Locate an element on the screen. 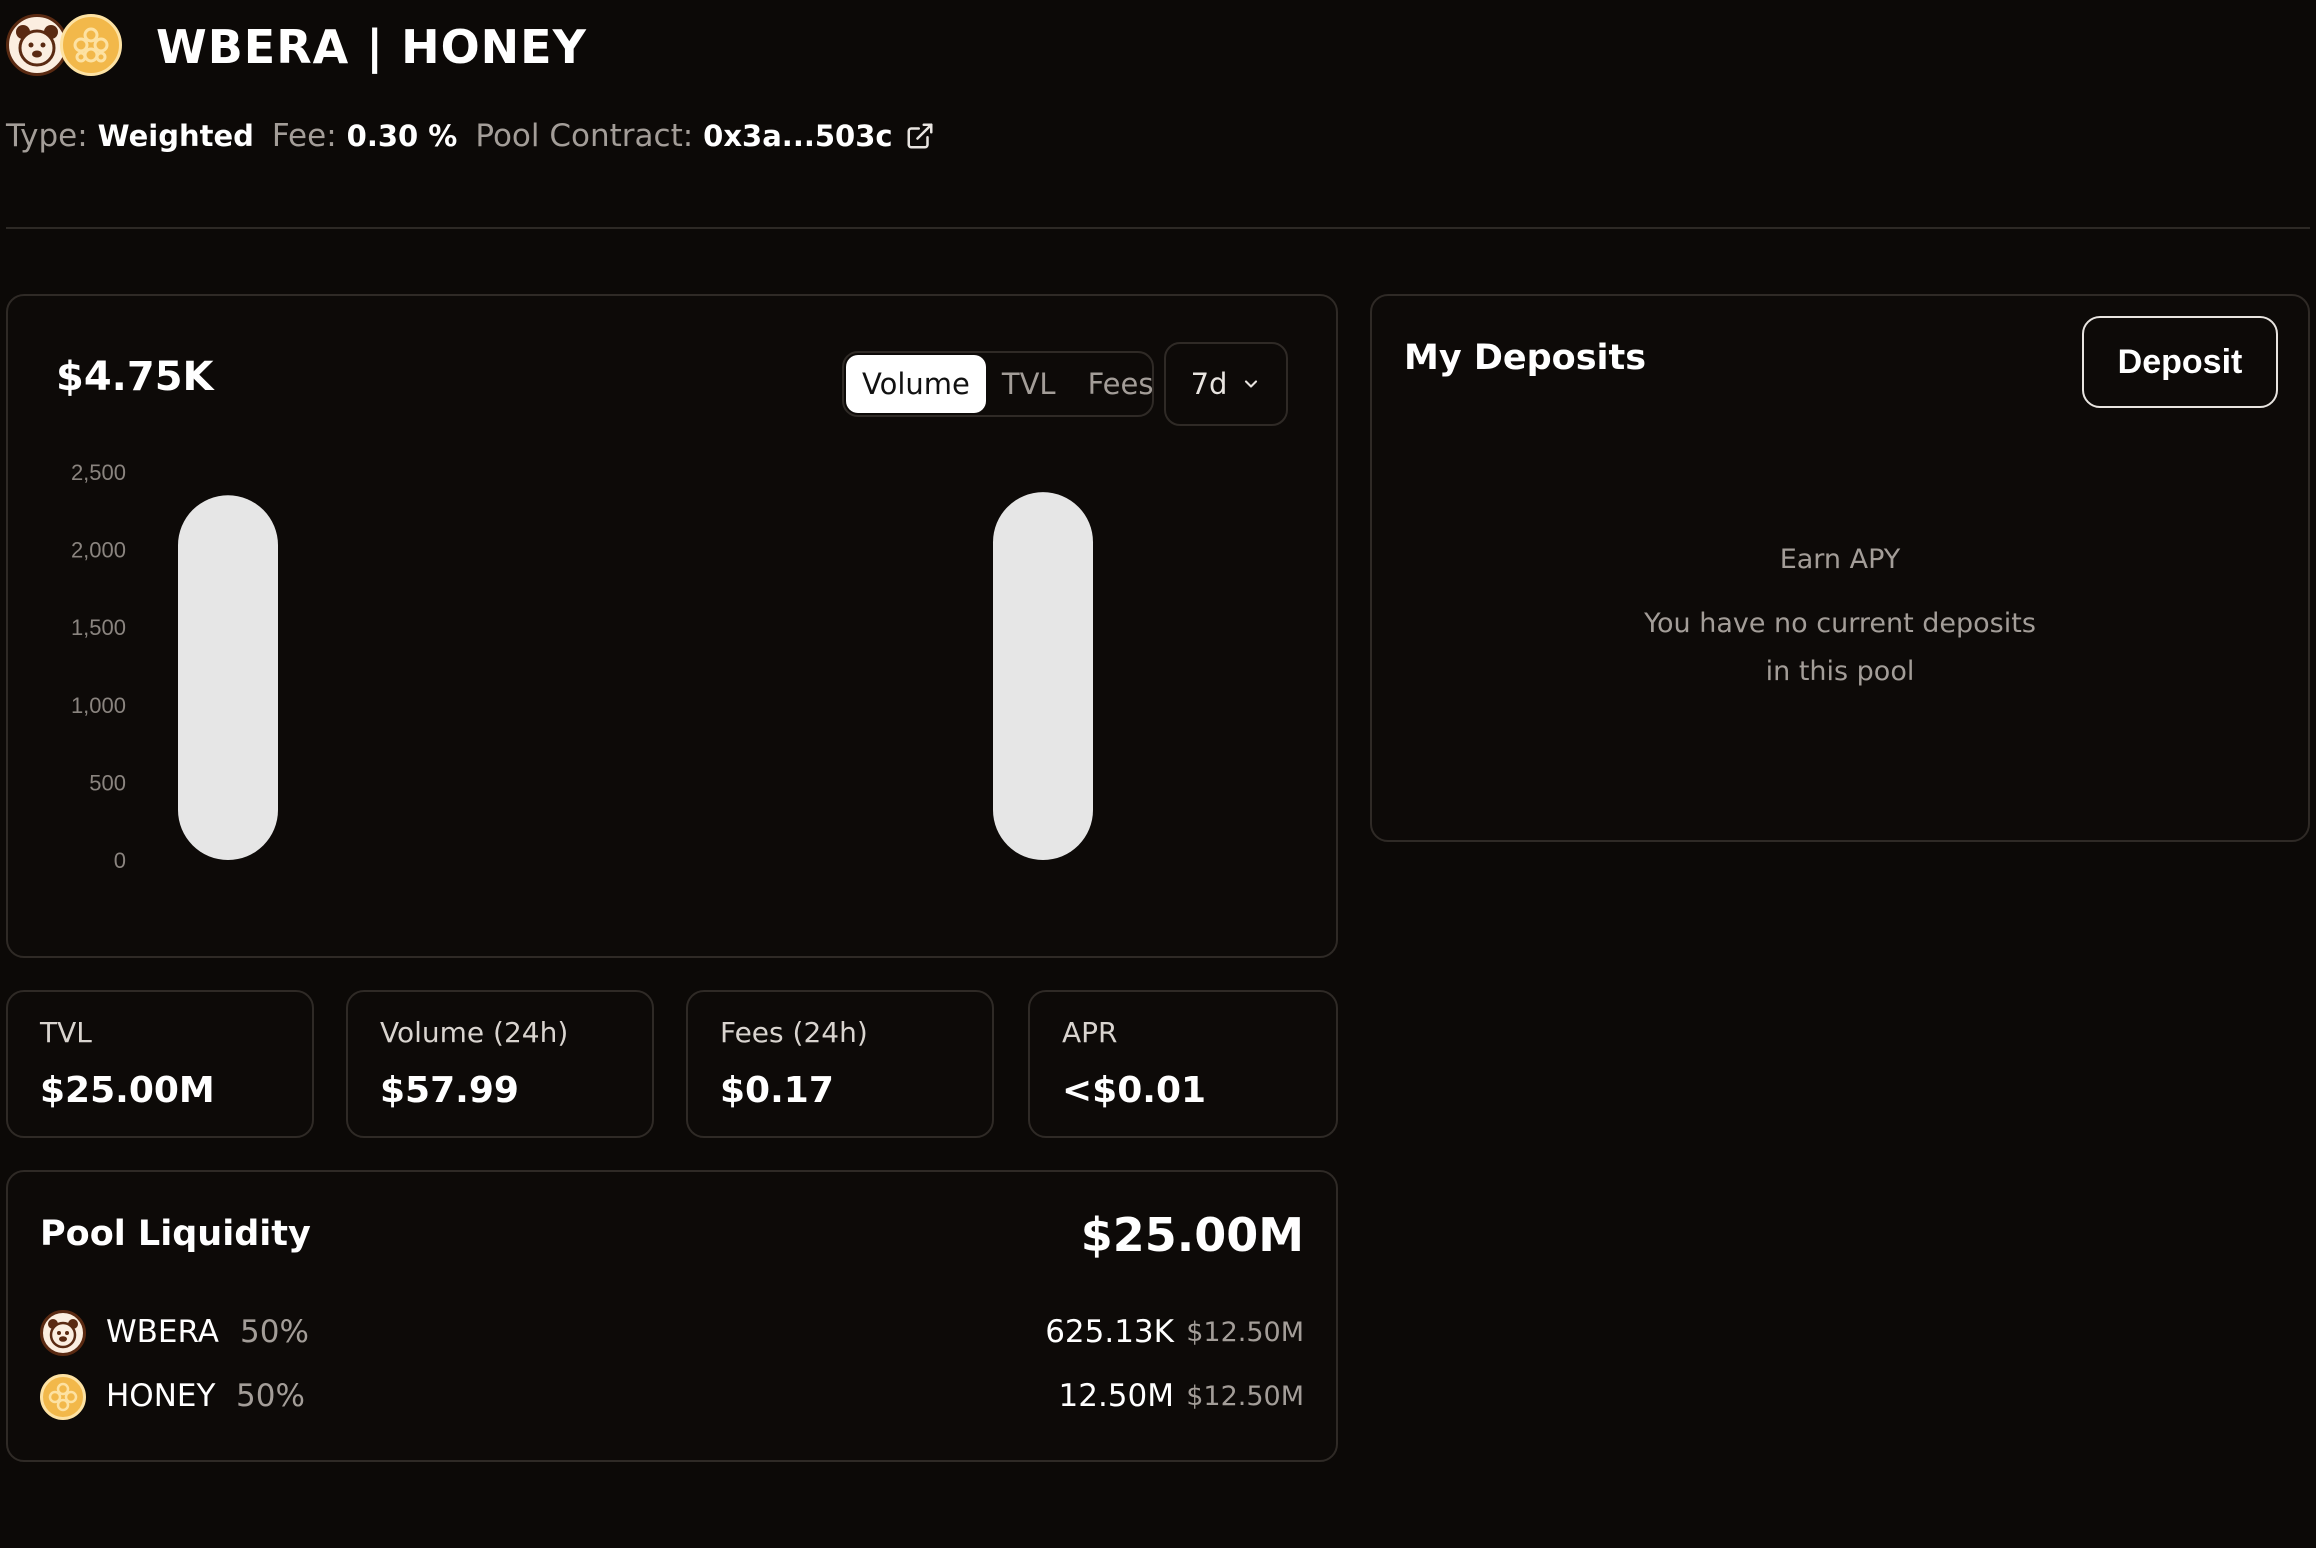  type-value: Weighted is located at coordinates (175, 136).